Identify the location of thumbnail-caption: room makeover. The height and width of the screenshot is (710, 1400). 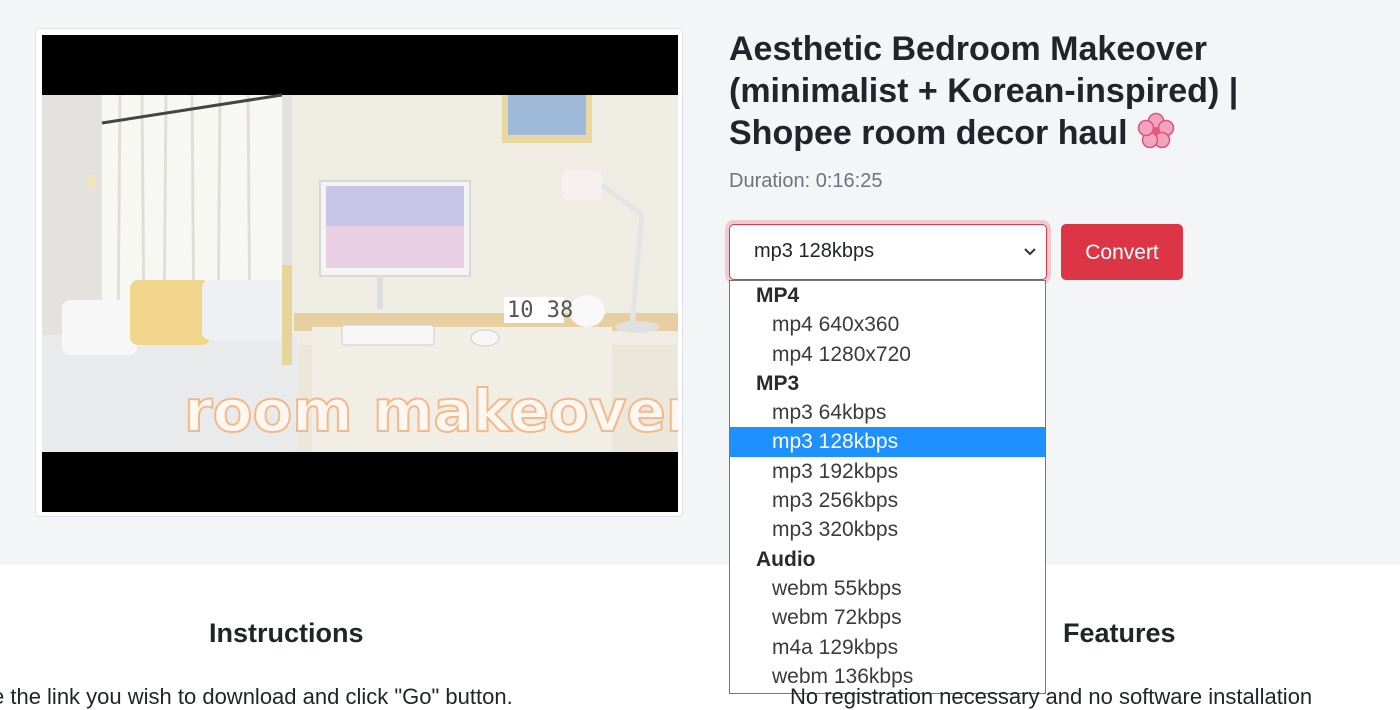
(431, 411).